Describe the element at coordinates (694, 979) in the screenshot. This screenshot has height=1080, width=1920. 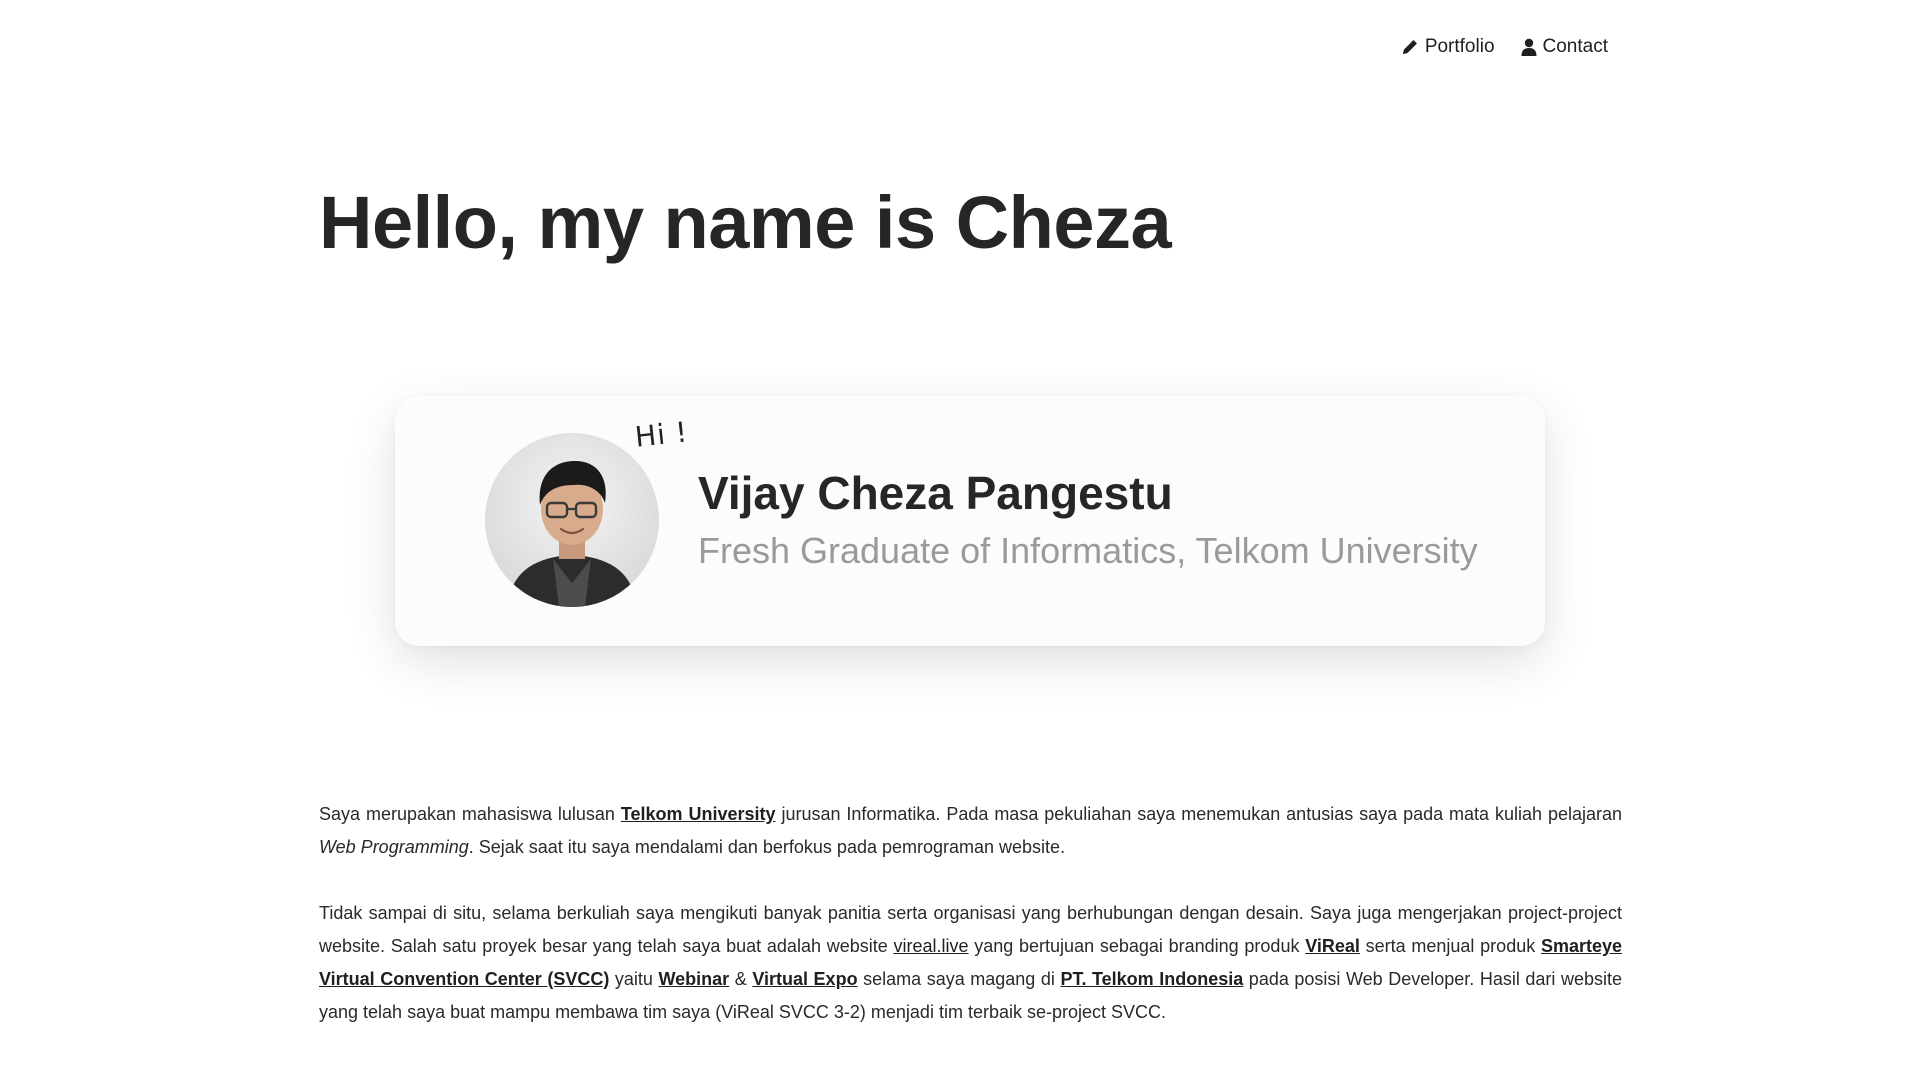
I see `webinar-link: Webinar` at that location.